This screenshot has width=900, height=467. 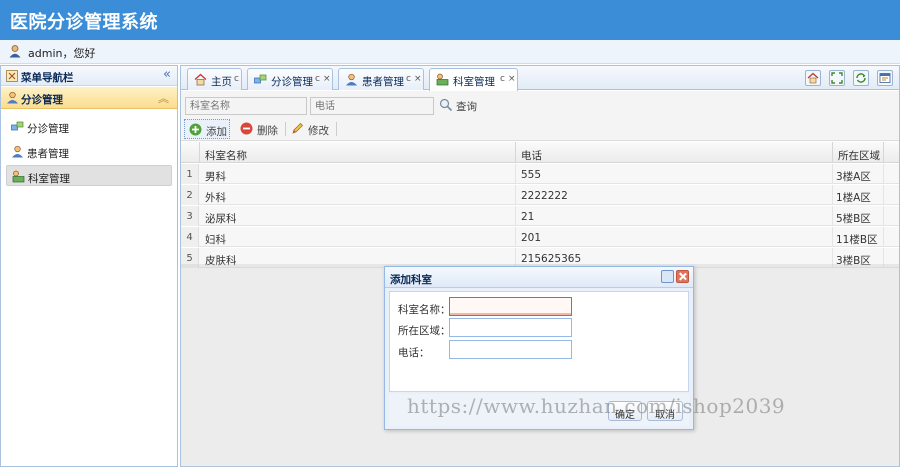 I want to click on cell-area: 5楼B区, so click(x=853, y=219).